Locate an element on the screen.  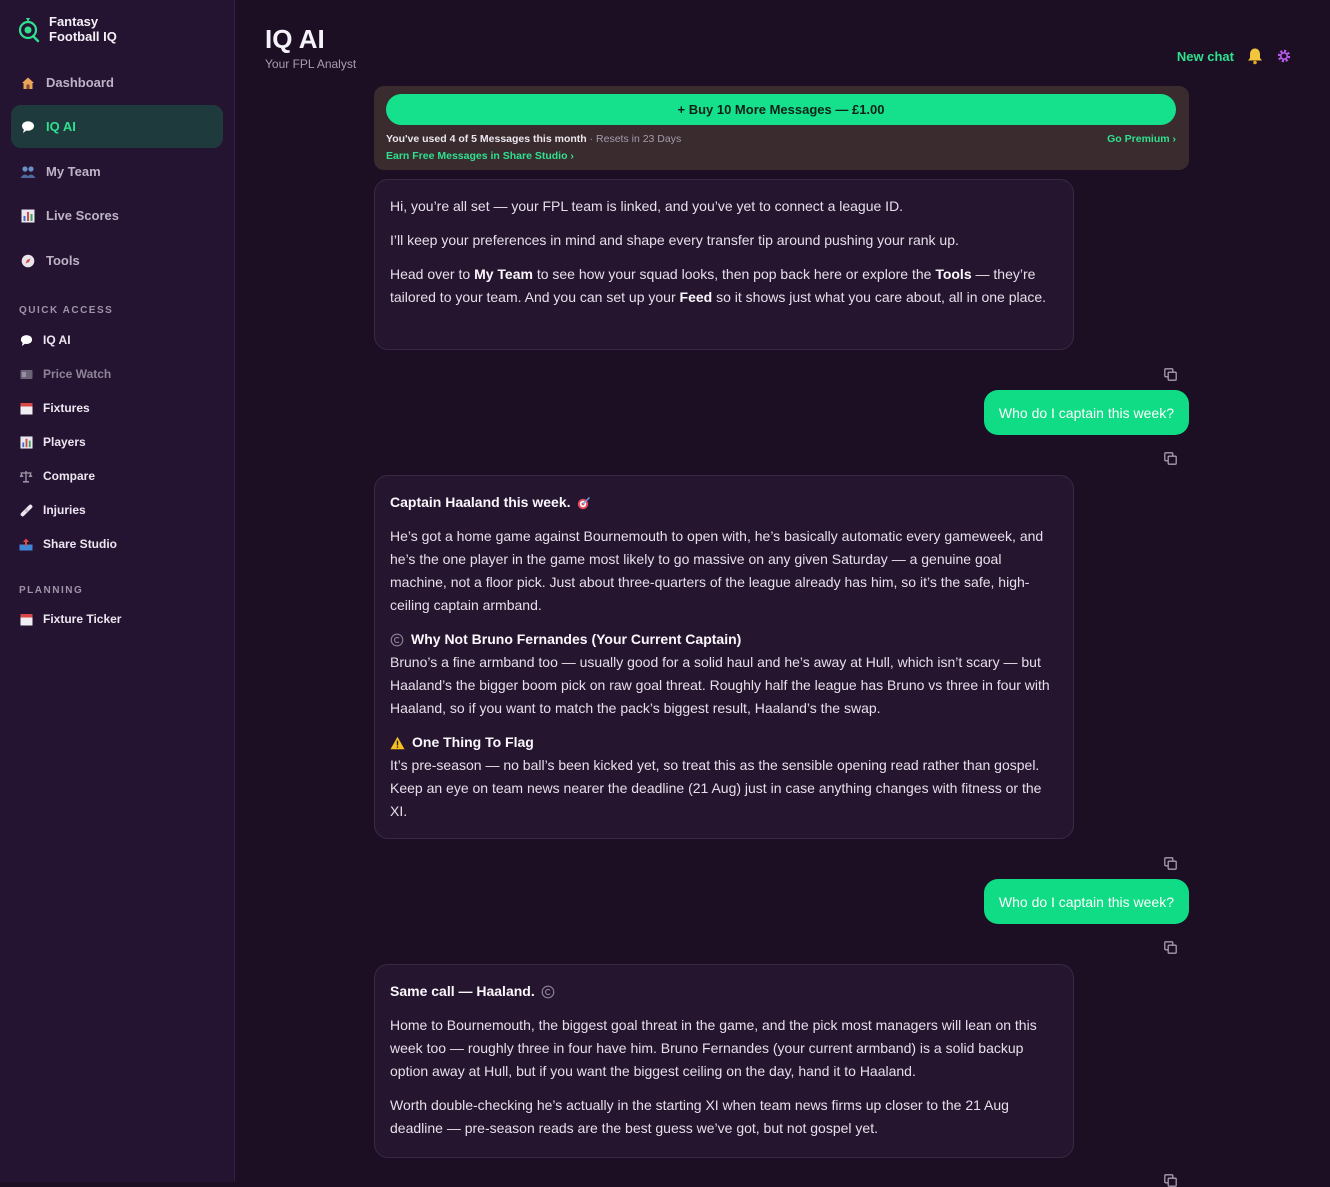
sidebar-item-label: IQ AI is located at coordinates (61, 126).